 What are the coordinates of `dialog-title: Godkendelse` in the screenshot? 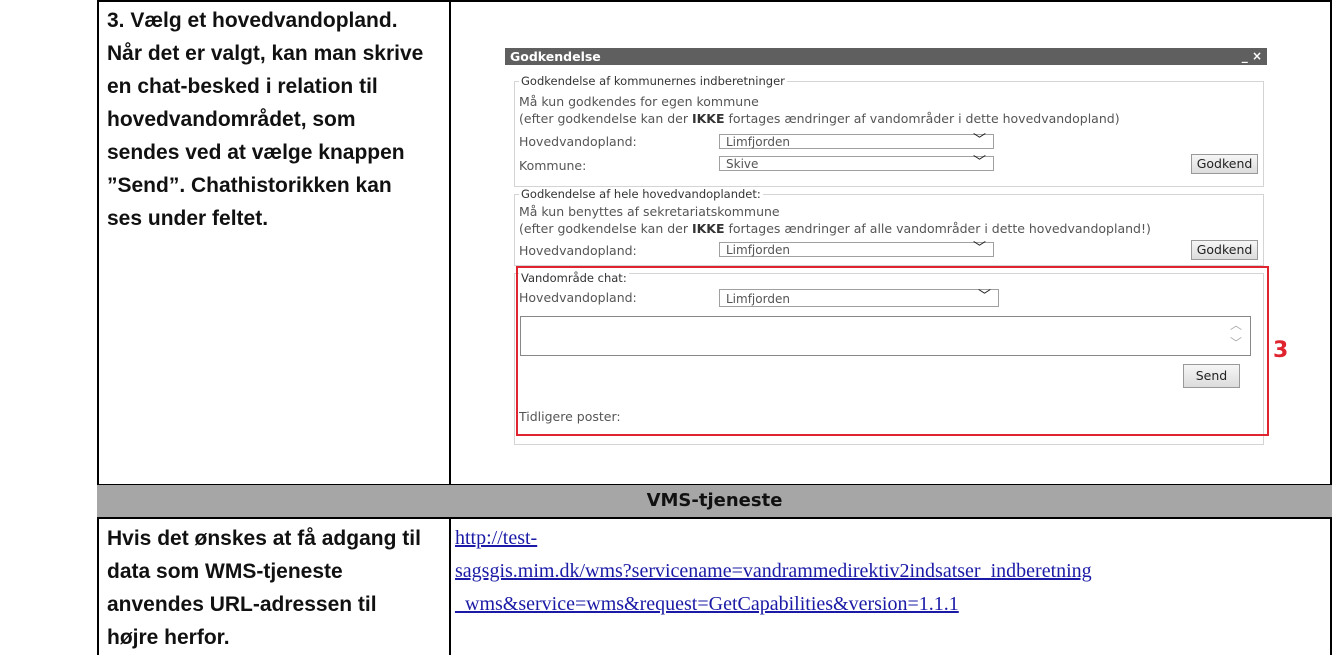 It's located at (555, 56).